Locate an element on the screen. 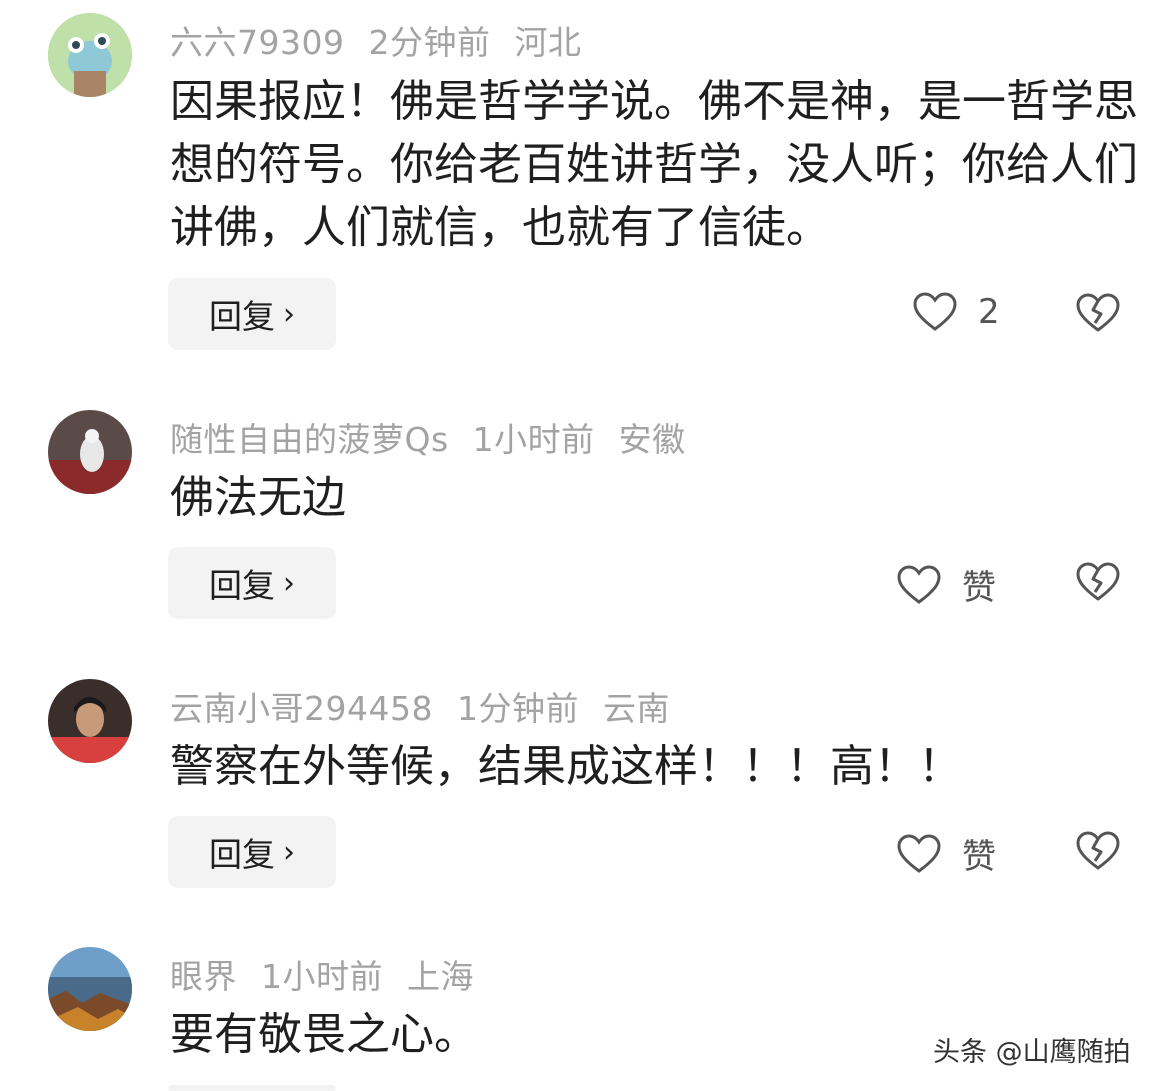 This screenshot has height=1091, width=1176. comment-meta: 云南小哥294458 1分钟前 云南 is located at coordinates (432, 706).